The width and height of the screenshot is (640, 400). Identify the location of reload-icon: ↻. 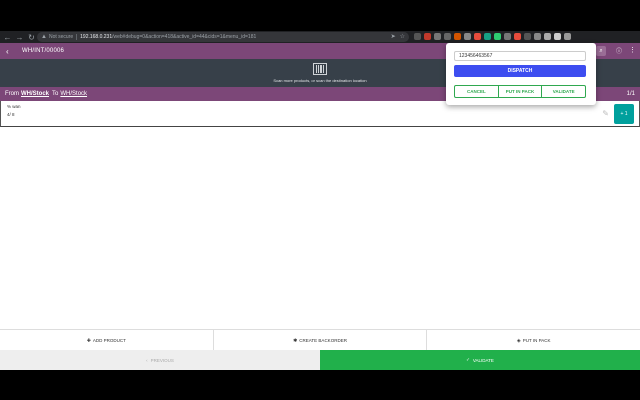
(31, 37).